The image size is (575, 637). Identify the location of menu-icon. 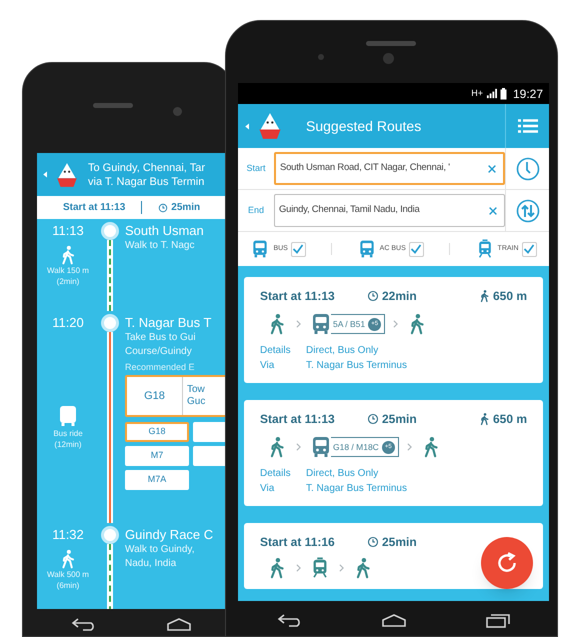
(528, 126).